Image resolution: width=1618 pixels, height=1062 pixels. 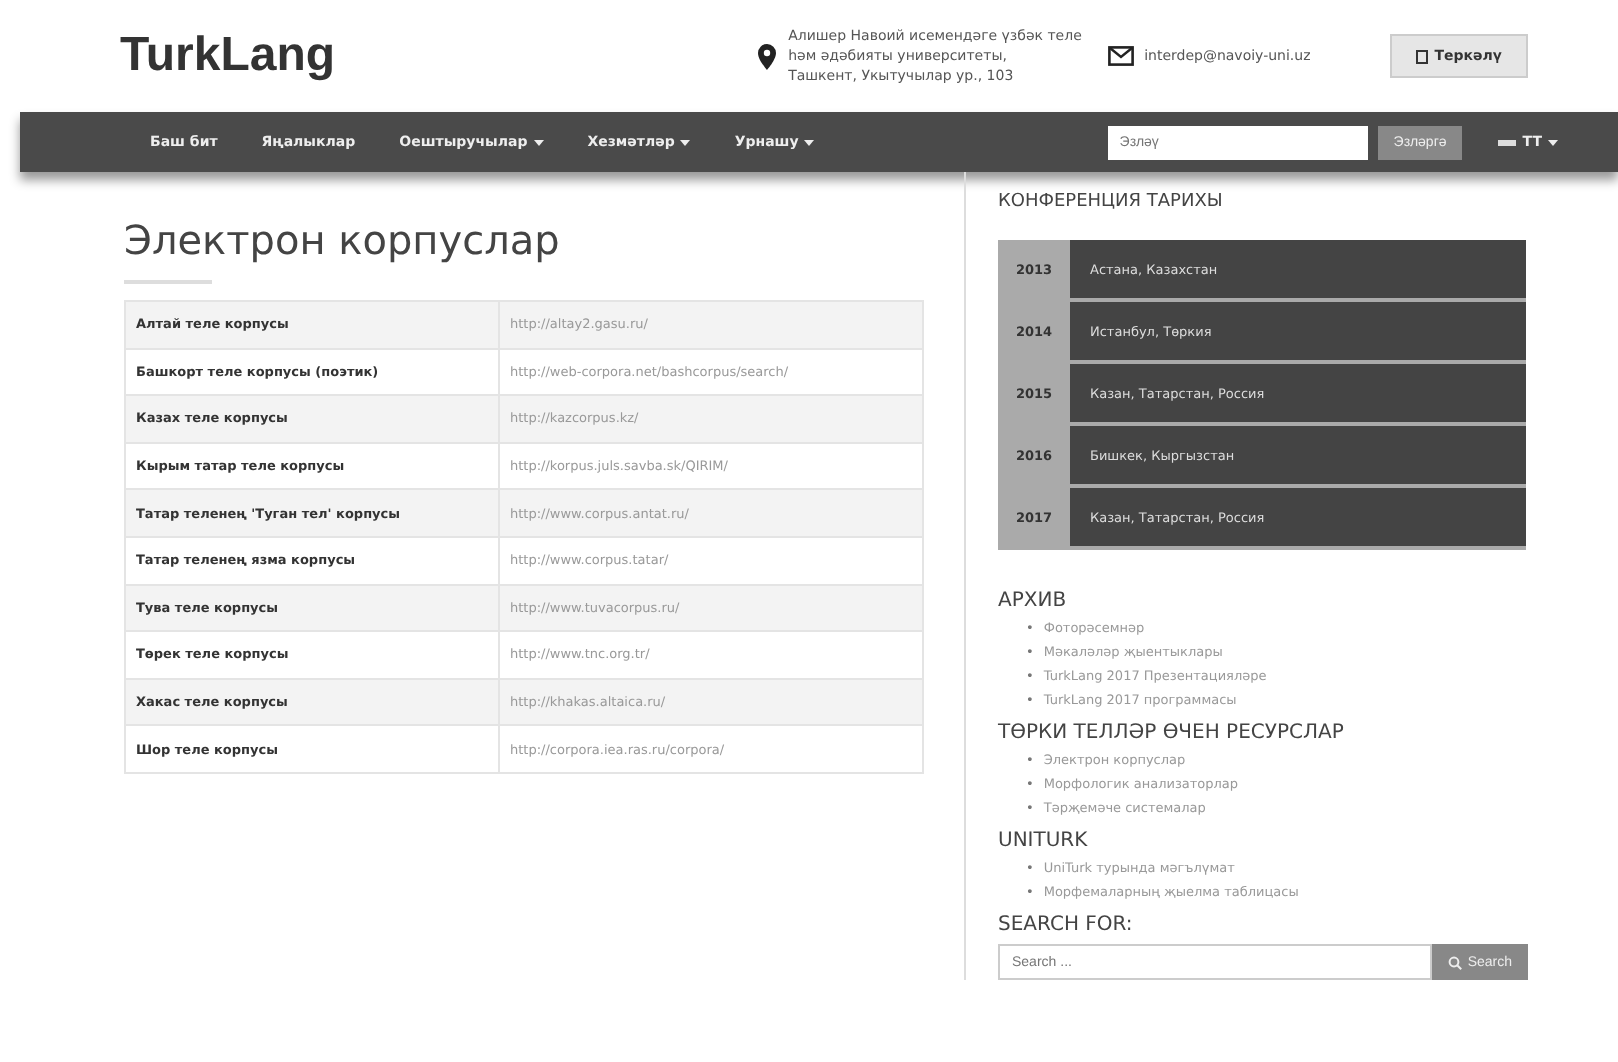 I want to click on site-logo: TurkLang, so click(x=439, y=56).